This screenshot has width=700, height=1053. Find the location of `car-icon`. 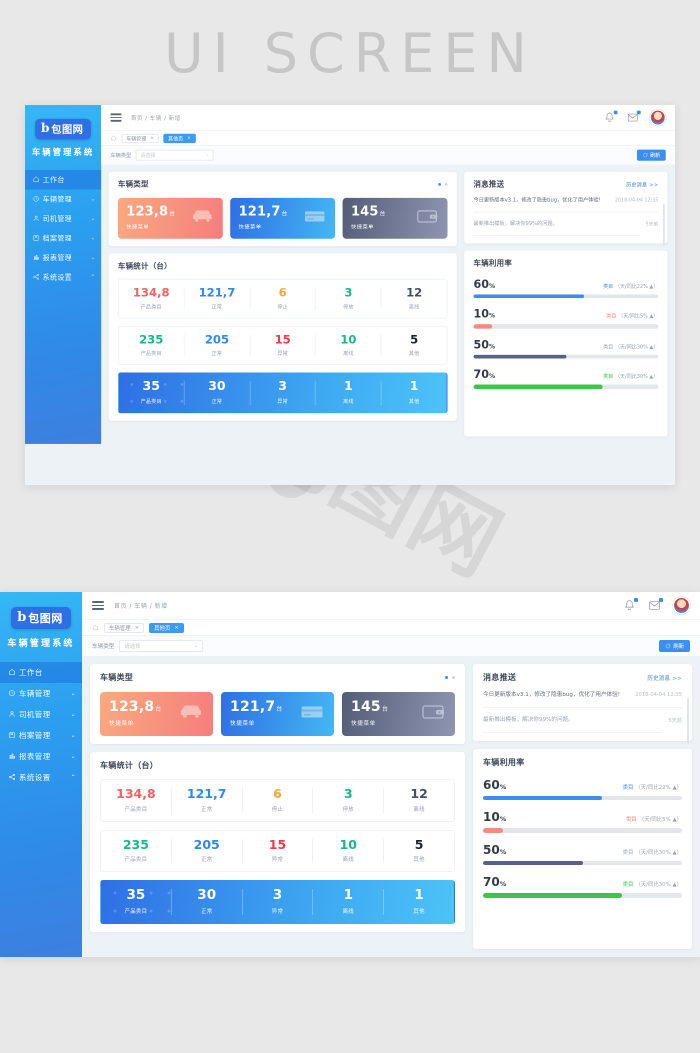

car-icon is located at coordinates (202, 218).